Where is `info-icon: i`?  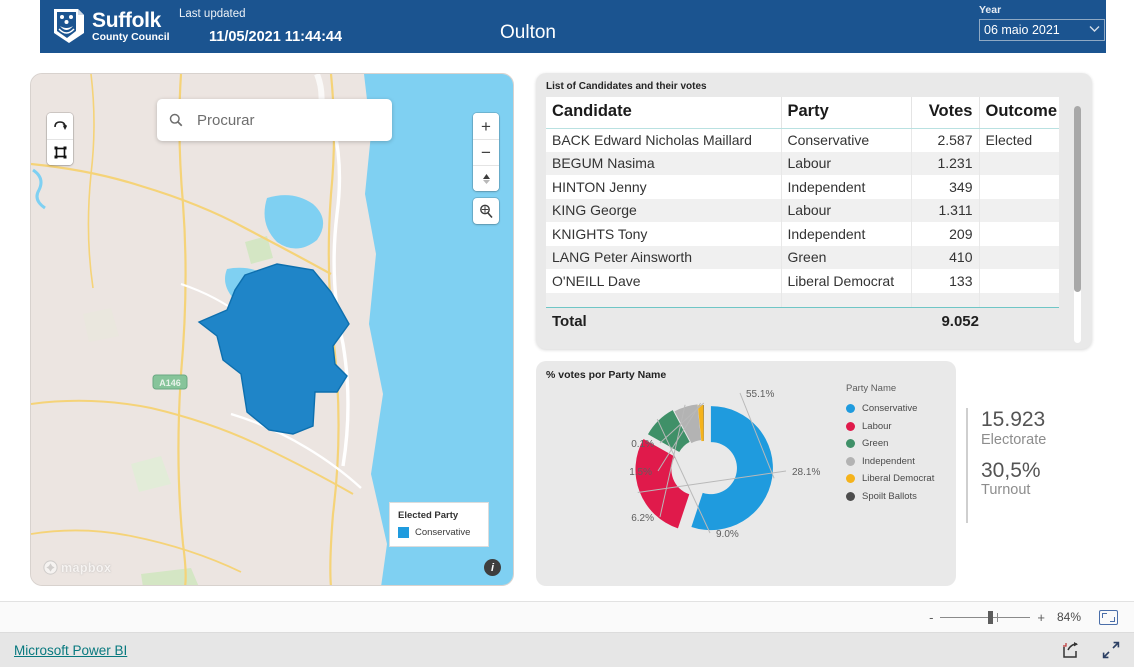 info-icon: i is located at coordinates (492, 567).